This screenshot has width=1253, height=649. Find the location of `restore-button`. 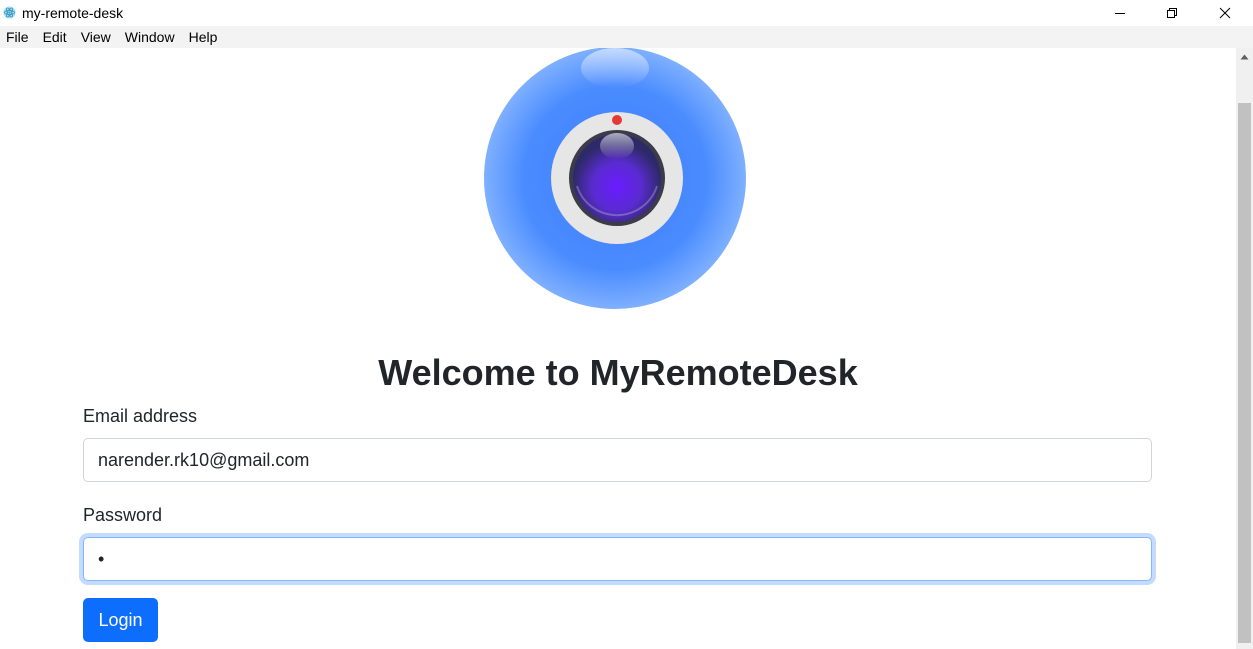

restore-button is located at coordinates (1172, 13).